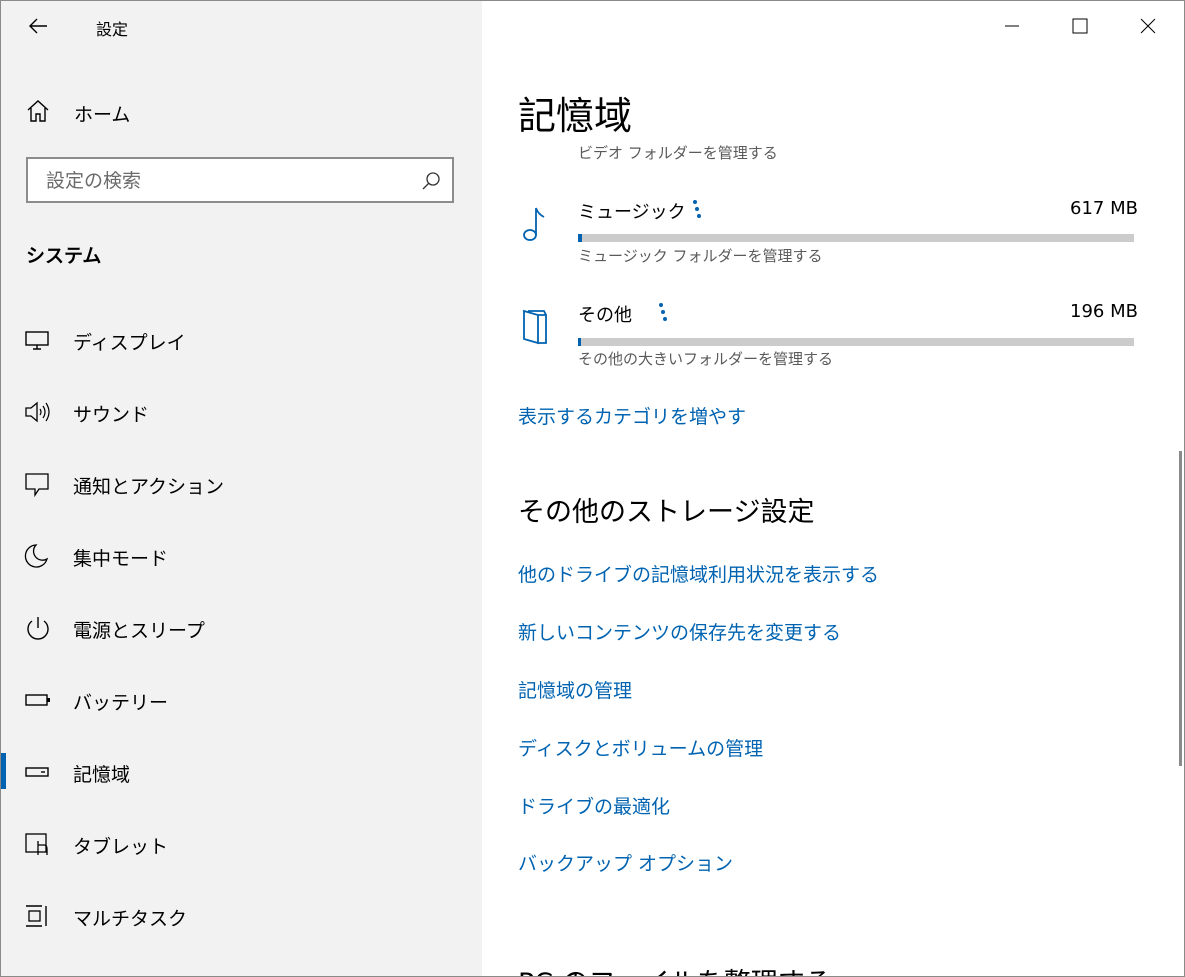  What do you see at coordinates (241, 484) in the screenshot?
I see `sidebar-item-notifications: 通知とアクション` at bounding box center [241, 484].